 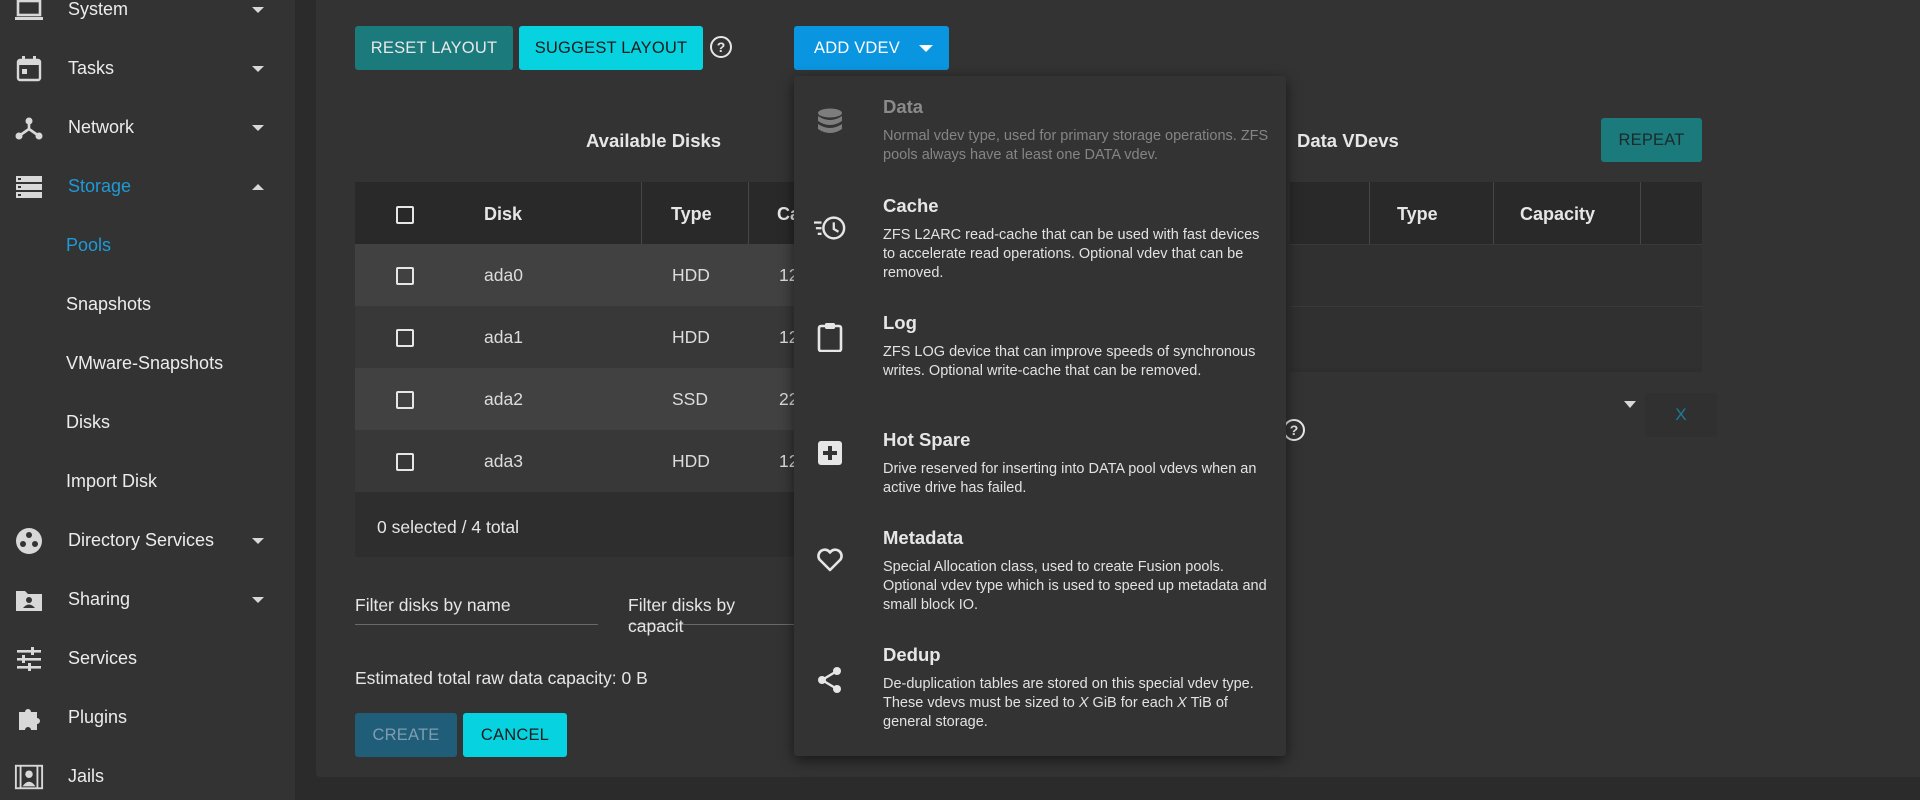 I want to click on sidebar-item-directory-services: Directory Services, so click(x=147, y=540).